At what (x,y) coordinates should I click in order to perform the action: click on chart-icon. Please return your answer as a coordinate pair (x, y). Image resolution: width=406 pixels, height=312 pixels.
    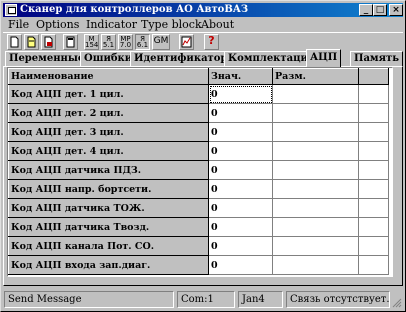
    Looking at the image, I should click on (186, 42).